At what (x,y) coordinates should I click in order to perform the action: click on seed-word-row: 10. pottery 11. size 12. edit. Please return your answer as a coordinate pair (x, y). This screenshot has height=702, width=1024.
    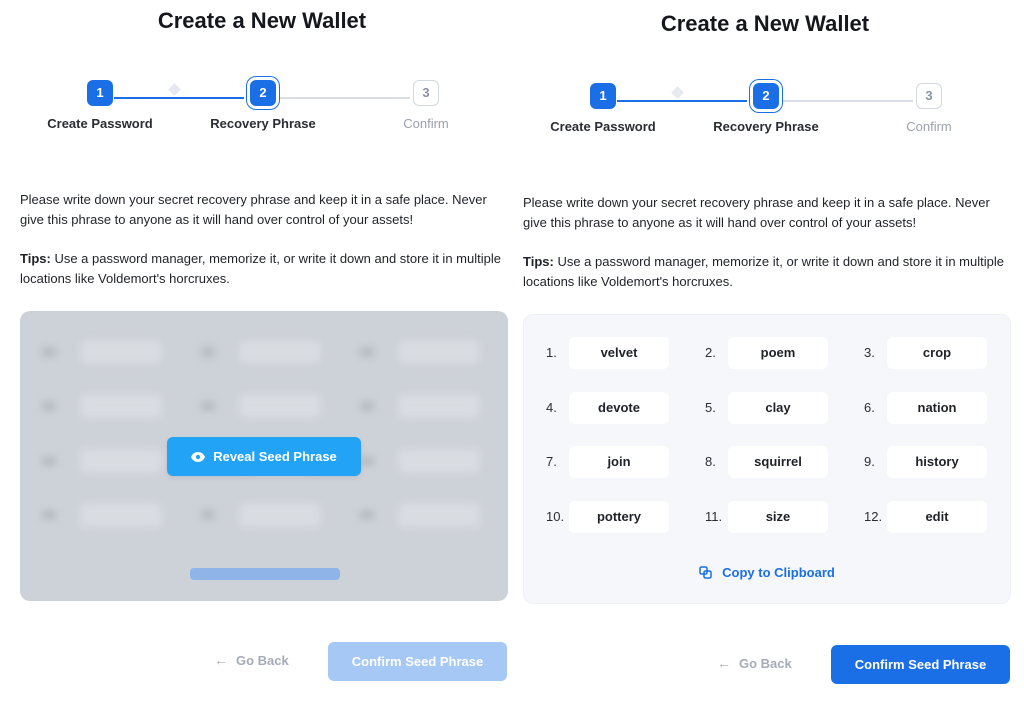
    Looking at the image, I should click on (767, 517).